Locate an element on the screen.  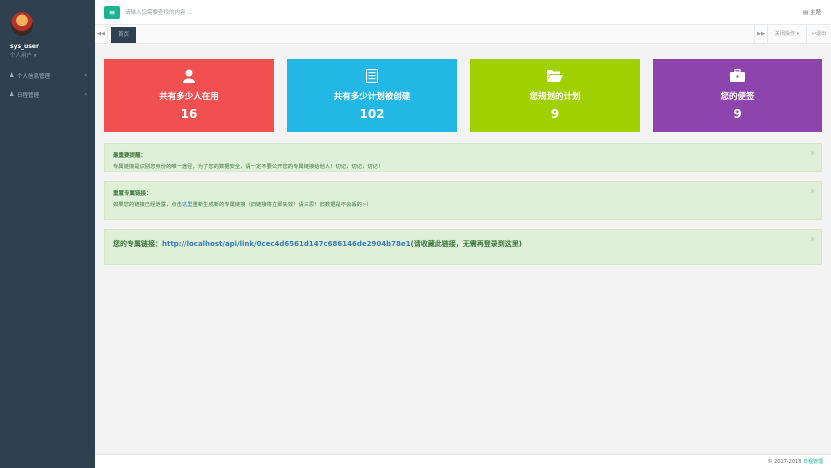
stat-card-value: 16 is located at coordinates (189, 114).